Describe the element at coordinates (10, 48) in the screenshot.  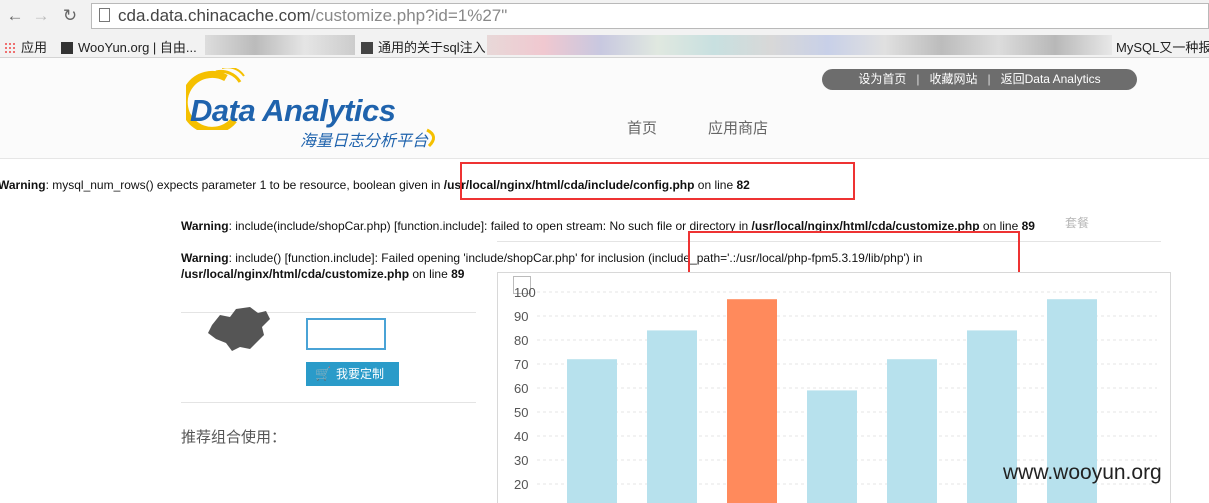
I see `apps-grid-icon` at that location.